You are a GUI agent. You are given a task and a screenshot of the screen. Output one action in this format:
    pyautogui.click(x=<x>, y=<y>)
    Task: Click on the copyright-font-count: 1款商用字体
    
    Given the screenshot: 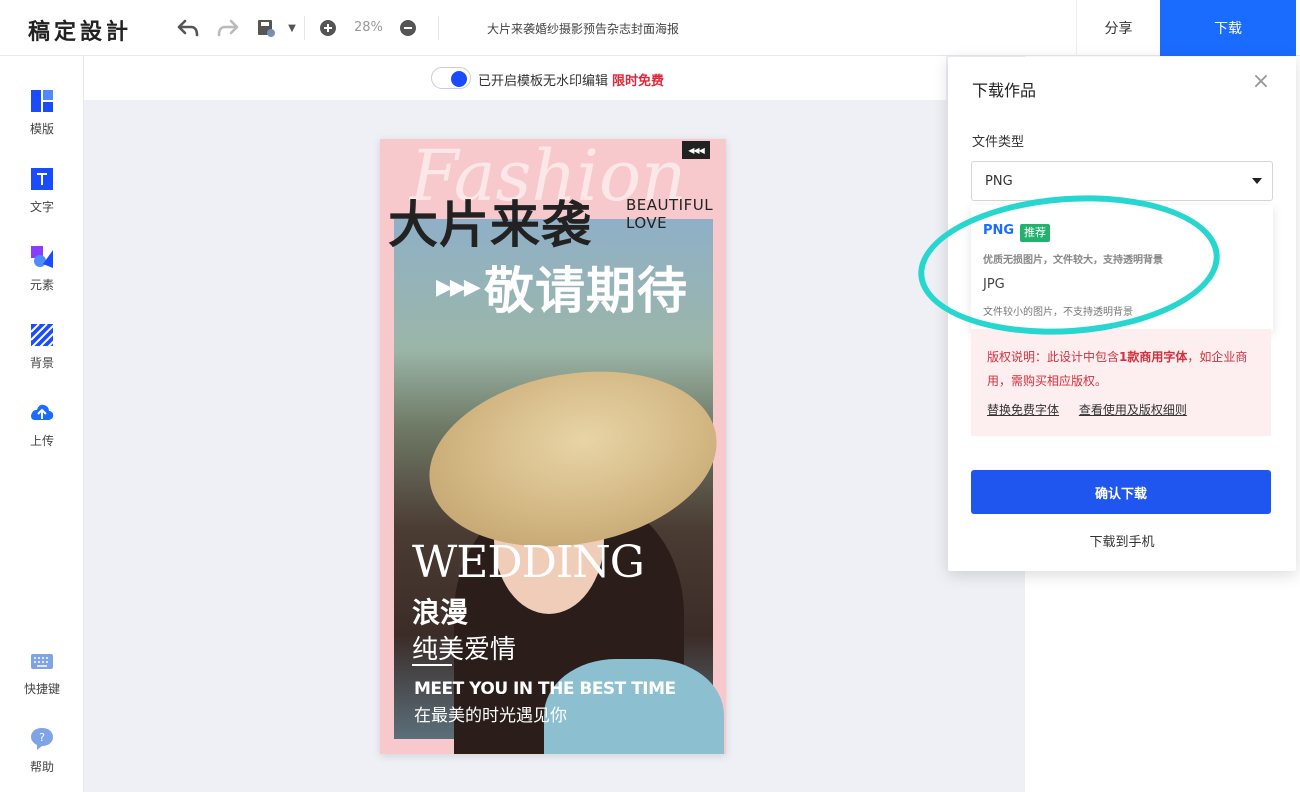 What is the action you would take?
    pyautogui.click(x=1153, y=357)
    